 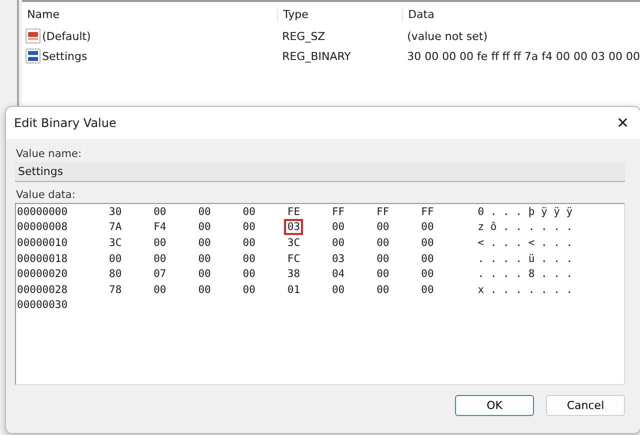 I want to click on offset-label: 00000000, so click(x=42, y=212).